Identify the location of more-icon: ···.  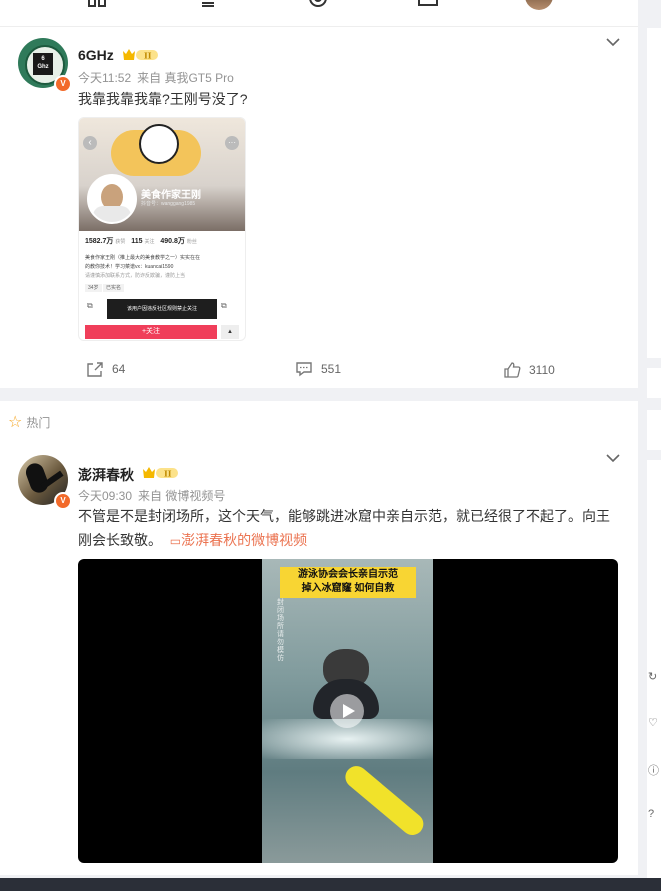
(232, 143).